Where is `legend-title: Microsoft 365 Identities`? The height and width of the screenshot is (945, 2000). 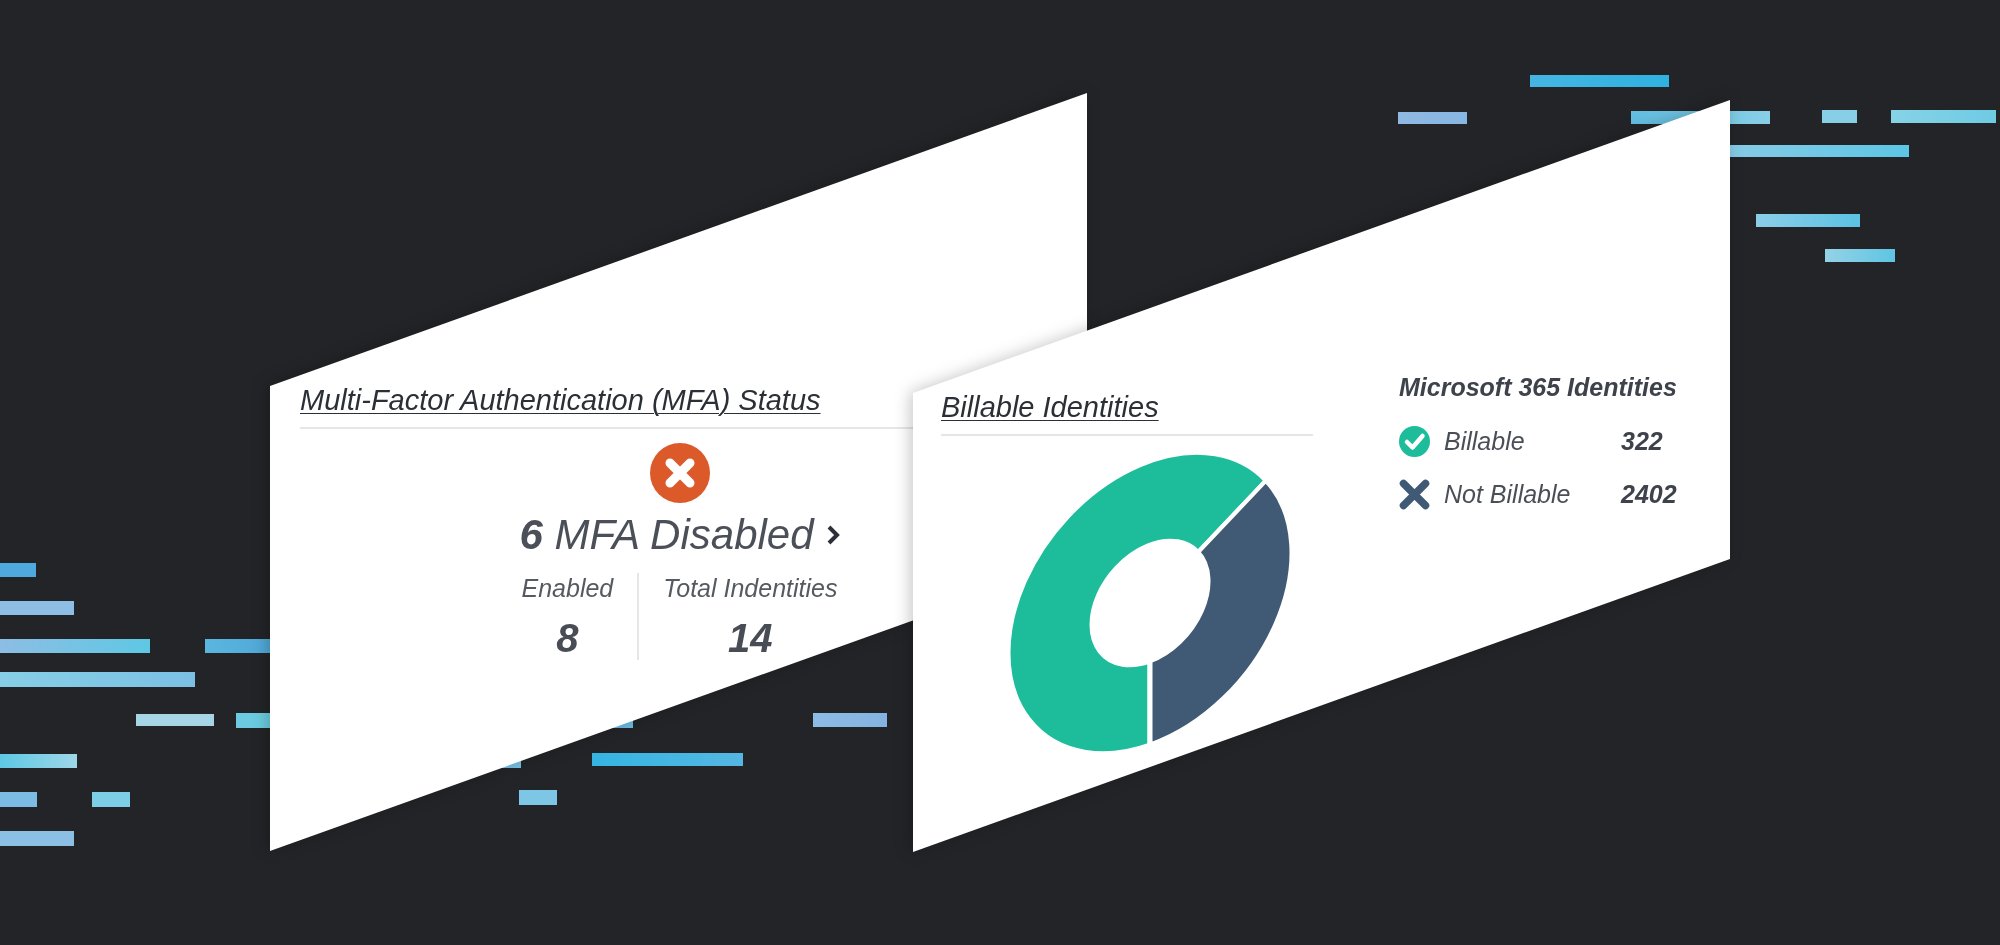
legend-title: Microsoft 365 Identities is located at coordinates (1538, 387).